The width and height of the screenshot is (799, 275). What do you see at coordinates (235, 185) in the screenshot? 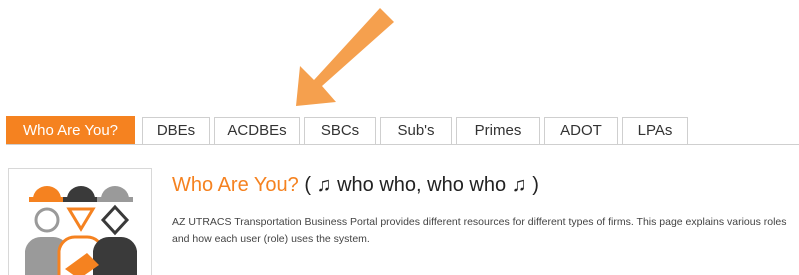
I see `title-text: Who Are You?` at bounding box center [235, 185].